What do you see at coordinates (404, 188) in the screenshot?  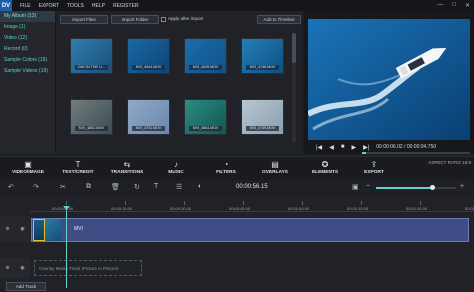 I see `zoom-slider-fill` at bounding box center [404, 188].